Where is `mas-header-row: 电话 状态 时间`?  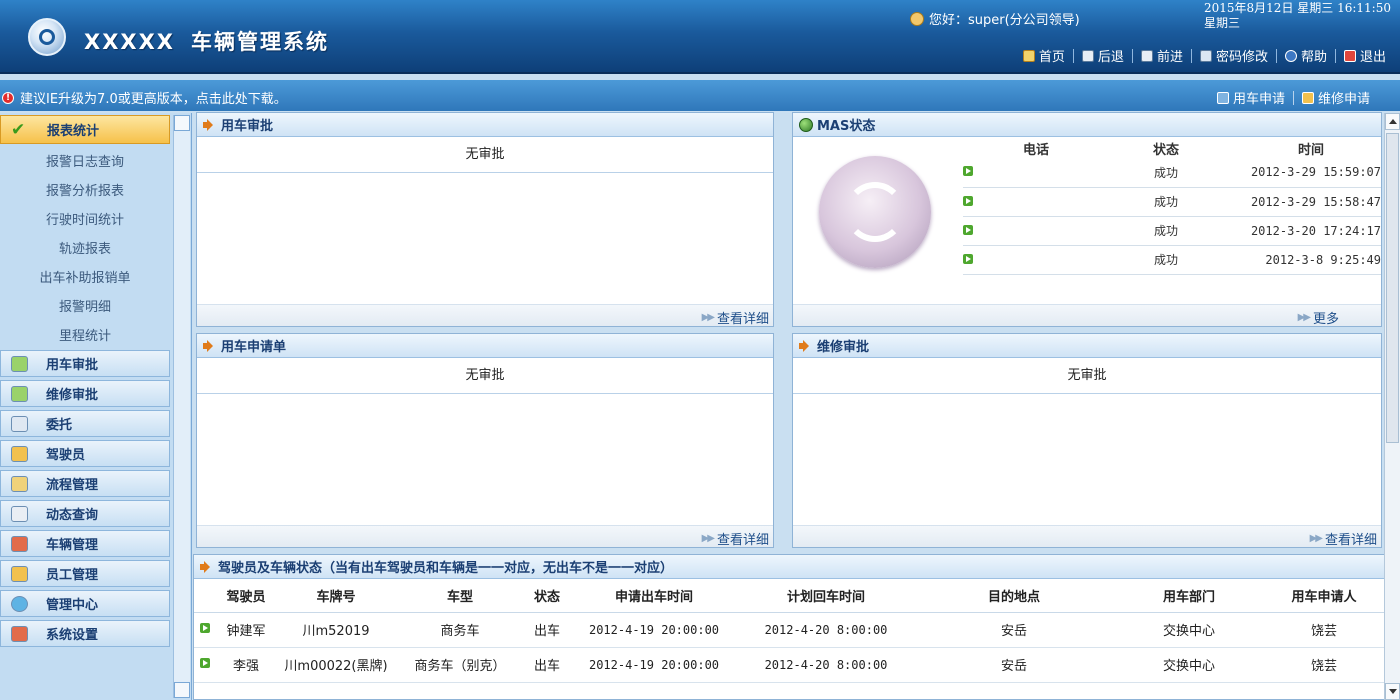
mas-header-row: 电话 状态 时间 is located at coordinates (1172, 148).